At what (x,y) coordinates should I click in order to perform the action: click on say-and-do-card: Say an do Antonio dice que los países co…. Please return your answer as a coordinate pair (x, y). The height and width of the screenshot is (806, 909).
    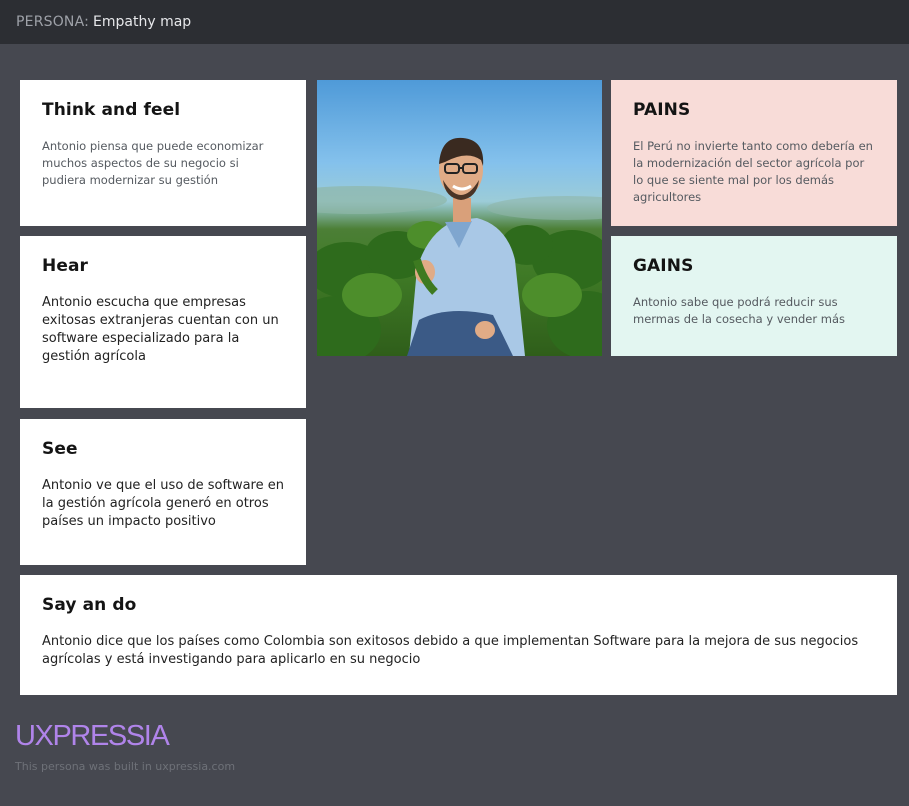
    Looking at the image, I should click on (458, 635).